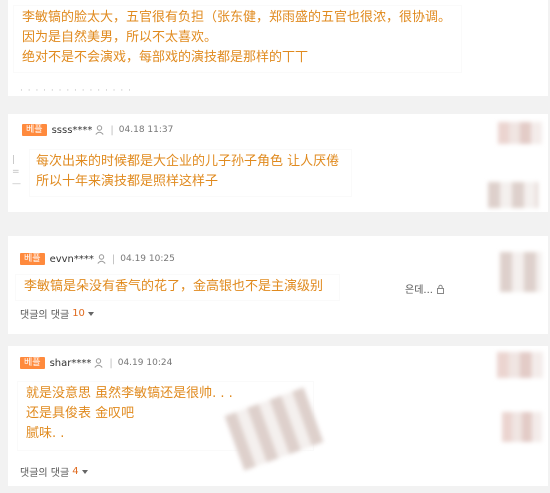  I want to click on comment-line: 就是没意思 虽然李敏镐还是很帅. . ., so click(129, 393).